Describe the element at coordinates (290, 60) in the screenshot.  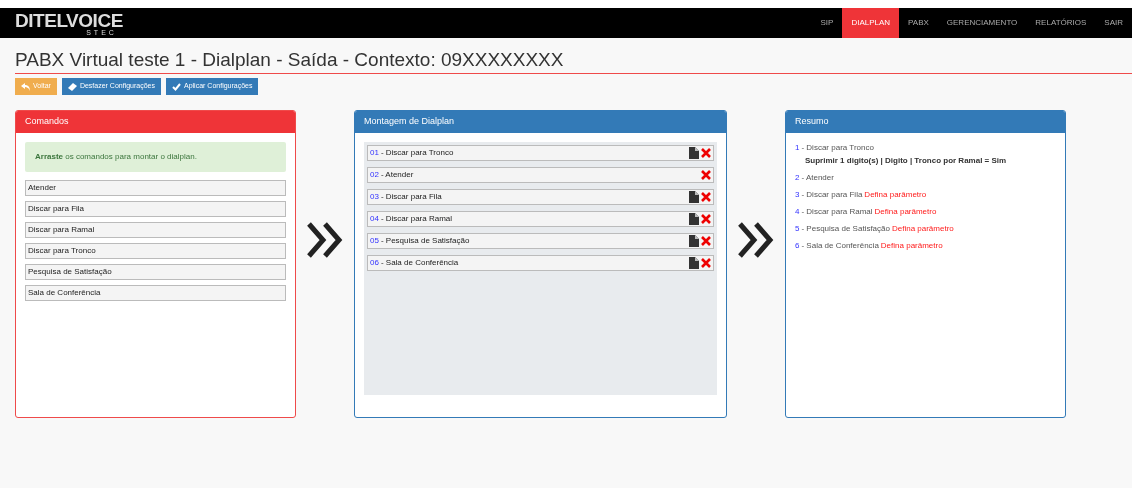
I see `page-title: PABX Virtual teste 1 - Dialplan - Saída - Contexto: 09XXXXXXXX` at that location.